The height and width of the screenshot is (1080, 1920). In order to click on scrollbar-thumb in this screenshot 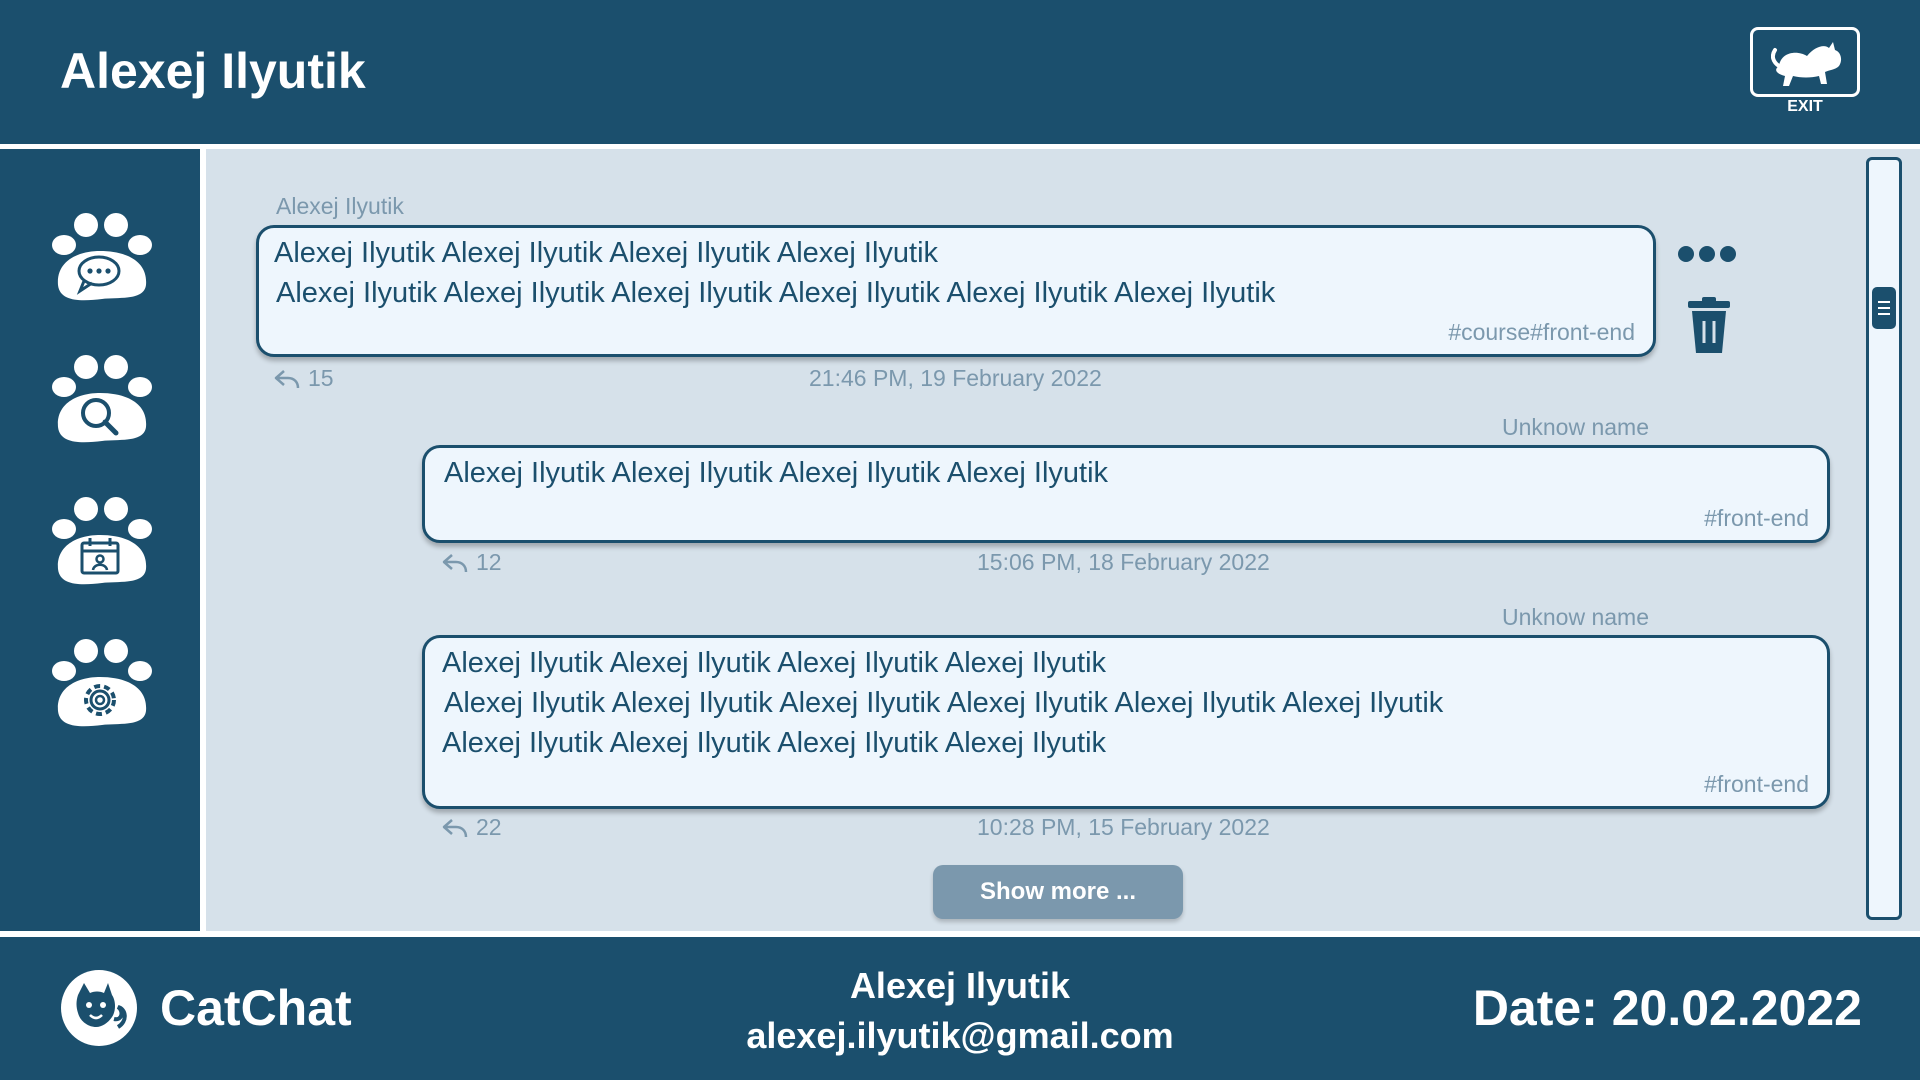, I will do `click(1884, 308)`.